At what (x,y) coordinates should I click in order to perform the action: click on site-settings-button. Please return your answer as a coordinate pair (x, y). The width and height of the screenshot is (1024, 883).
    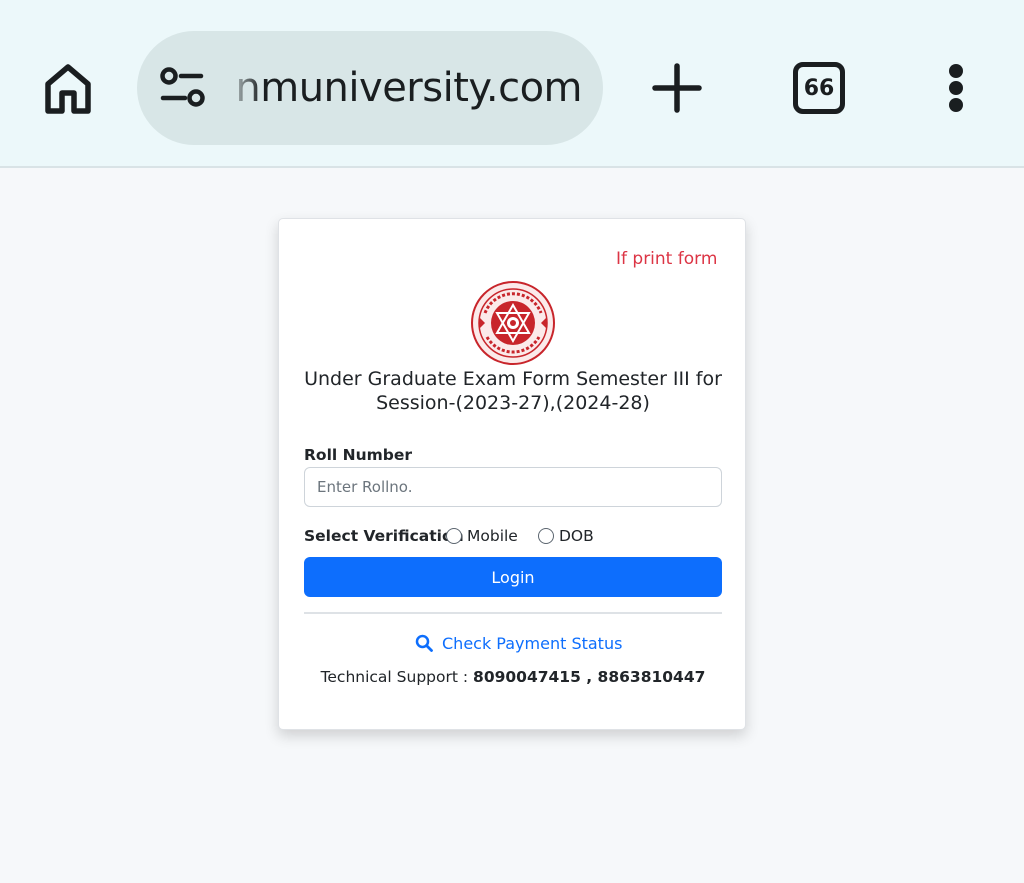
    Looking at the image, I should click on (183, 89).